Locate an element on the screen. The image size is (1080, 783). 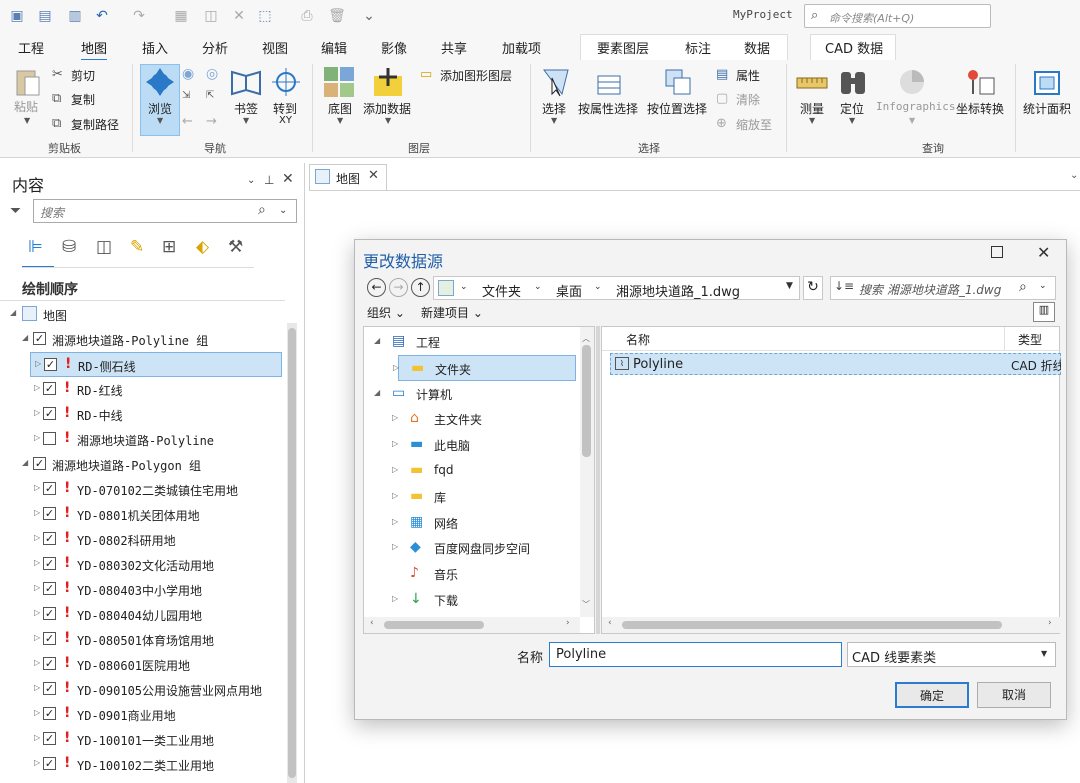
paste-button: 粘贴 is located at coordinates (26, 106).